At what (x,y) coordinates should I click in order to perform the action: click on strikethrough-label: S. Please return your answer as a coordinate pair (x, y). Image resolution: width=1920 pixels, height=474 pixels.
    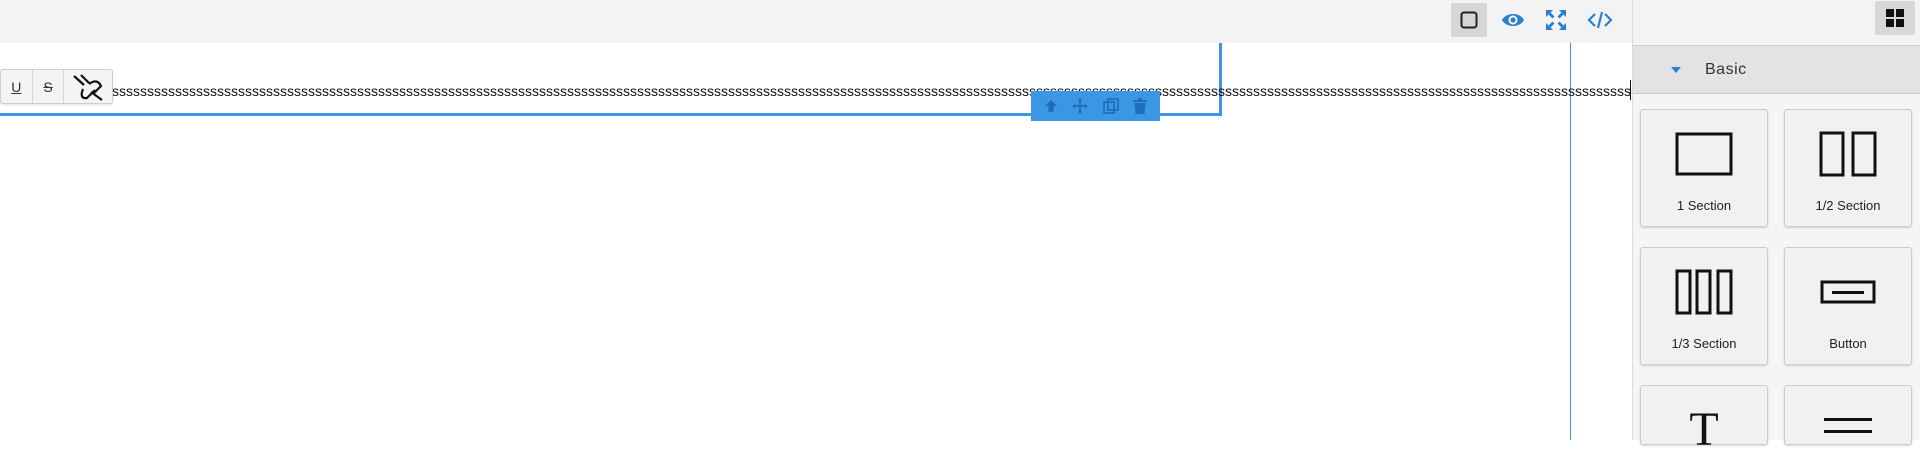
    Looking at the image, I should click on (48, 86).